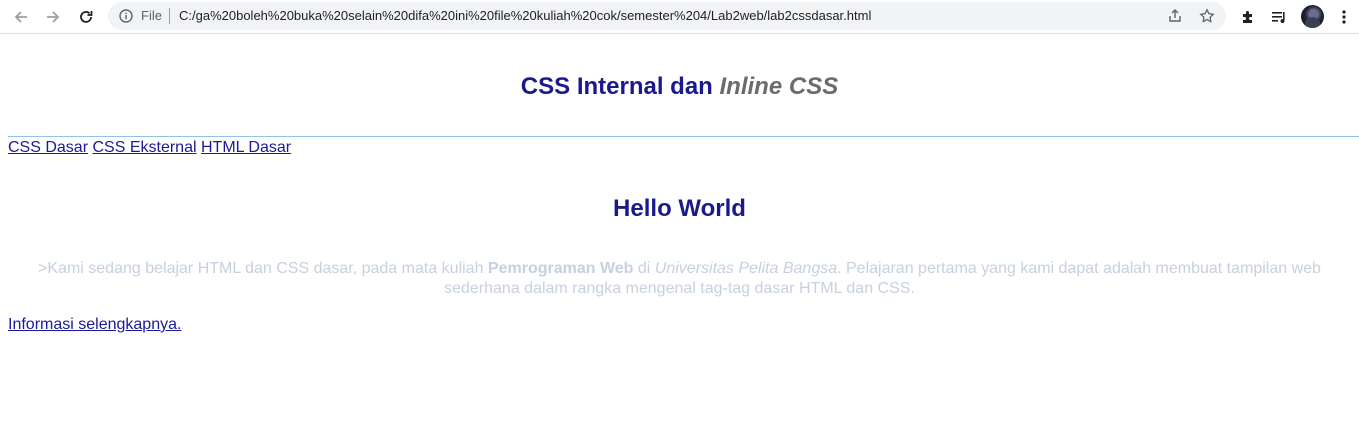  Describe the element at coordinates (560, 268) in the screenshot. I see `para-course: Pemrograman Web` at that location.